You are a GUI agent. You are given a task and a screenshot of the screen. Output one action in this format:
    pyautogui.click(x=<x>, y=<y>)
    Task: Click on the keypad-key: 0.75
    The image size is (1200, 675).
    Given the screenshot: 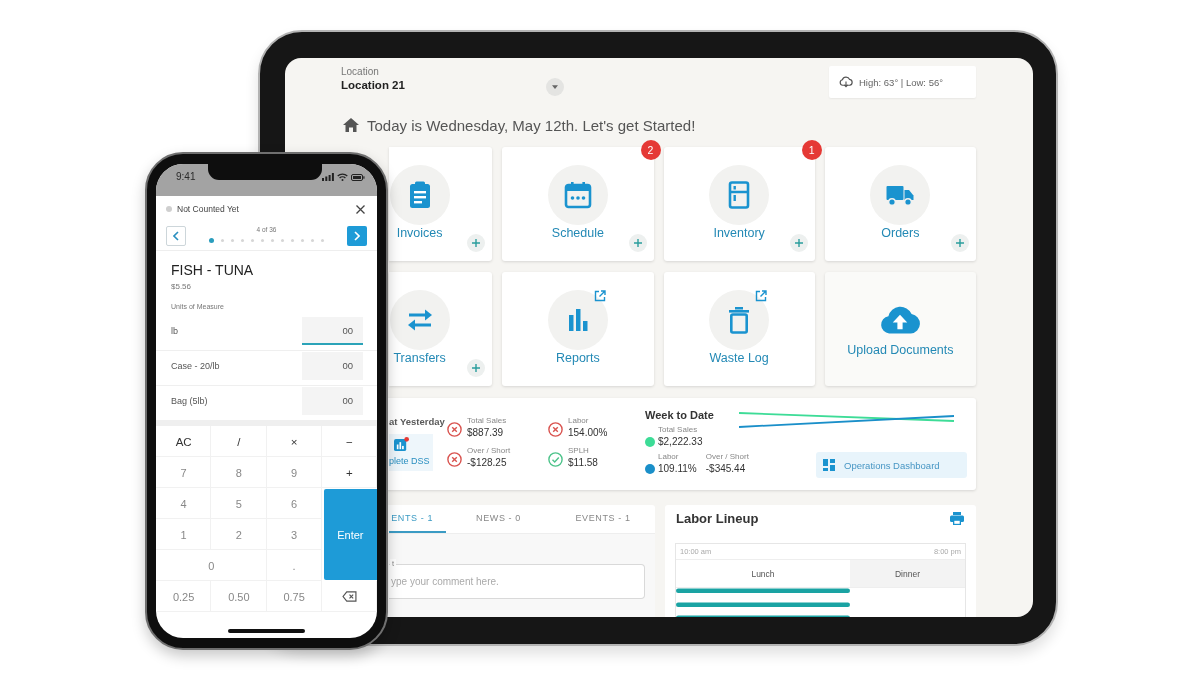 What is the action you would take?
    pyautogui.click(x=294, y=596)
    